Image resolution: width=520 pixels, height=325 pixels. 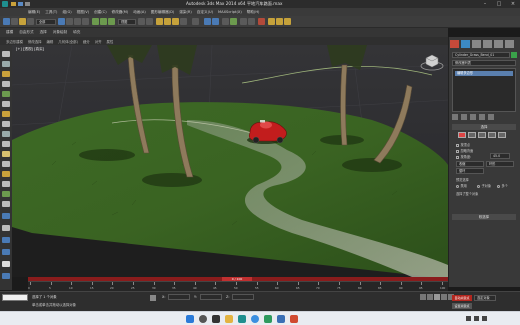 What do you see at coordinates (484, 127) in the screenshot?
I see `selection-rollout-header: 选择` at bounding box center [484, 127].